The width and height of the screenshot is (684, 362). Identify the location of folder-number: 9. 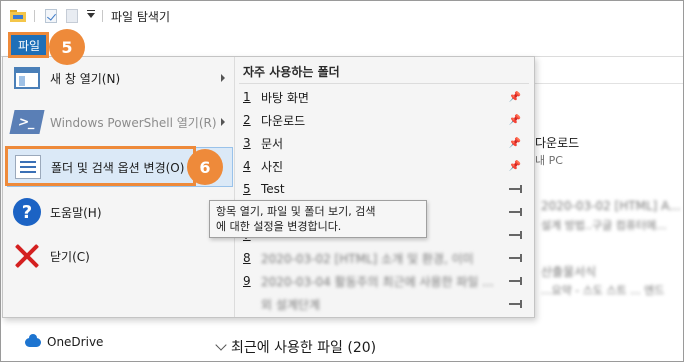
(247, 281).